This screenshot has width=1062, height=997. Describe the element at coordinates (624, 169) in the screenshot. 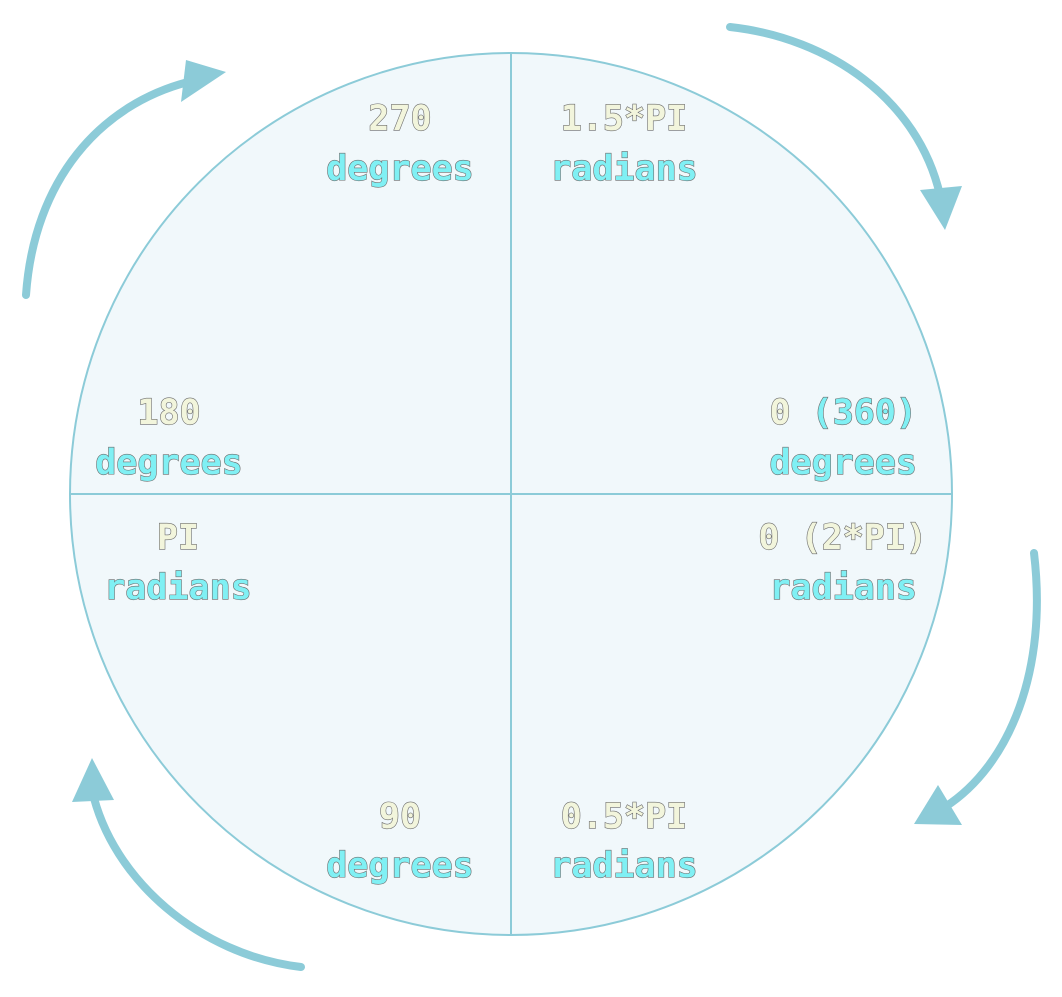

I see `label-1-5pi-unit: radians` at that location.